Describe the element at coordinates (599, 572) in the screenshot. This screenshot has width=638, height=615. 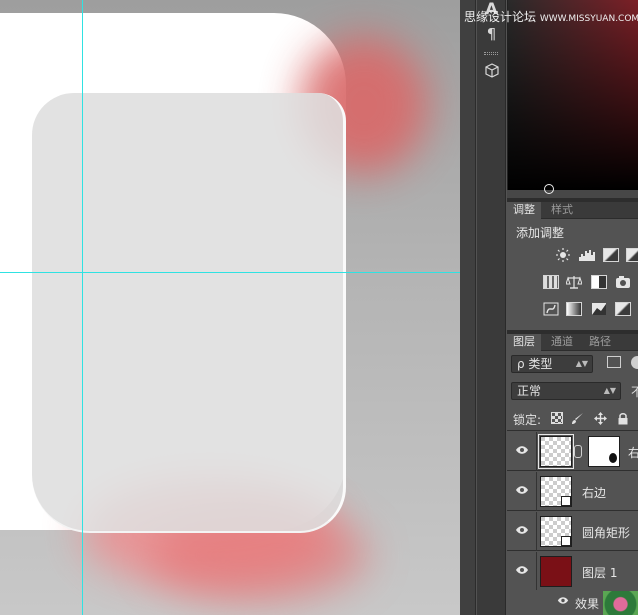
I see `layer-name: 图层 1` at that location.